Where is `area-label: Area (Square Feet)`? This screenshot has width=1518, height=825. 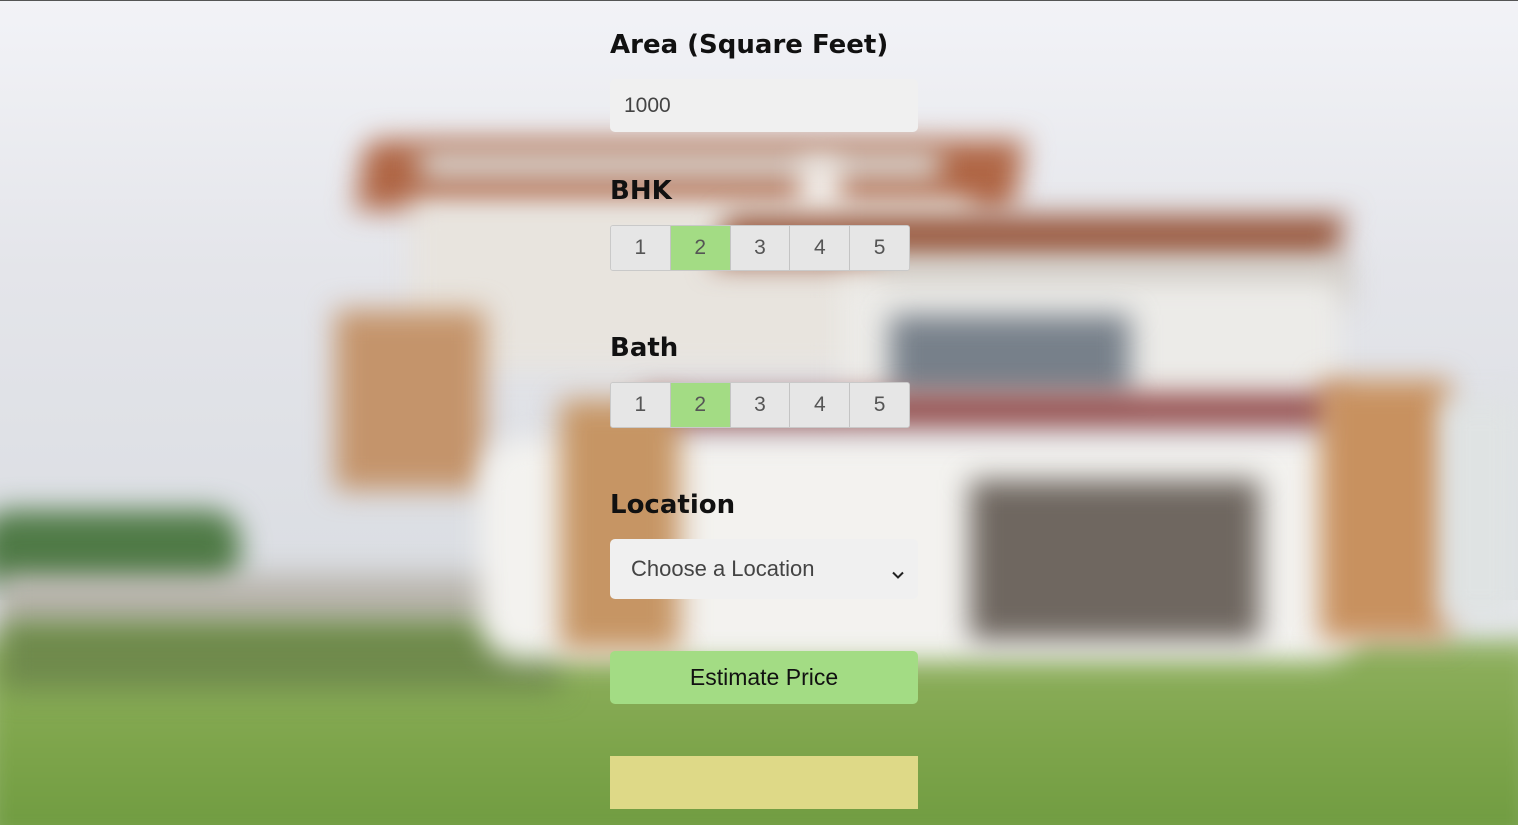
area-label: Area (Square Feet) is located at coordinates (749, 45).